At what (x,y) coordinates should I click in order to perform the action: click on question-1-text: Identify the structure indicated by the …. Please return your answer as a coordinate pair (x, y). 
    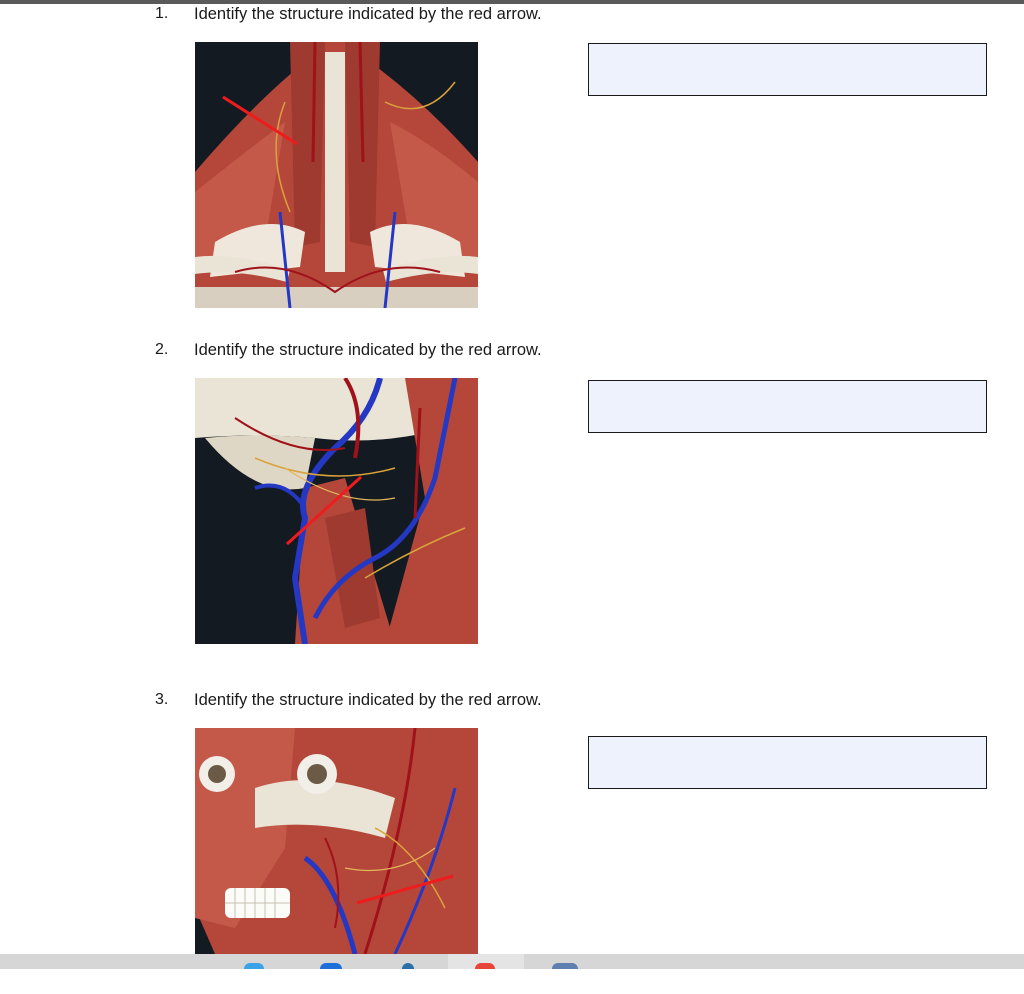
    Looking at the image, I should click on (368, 14).